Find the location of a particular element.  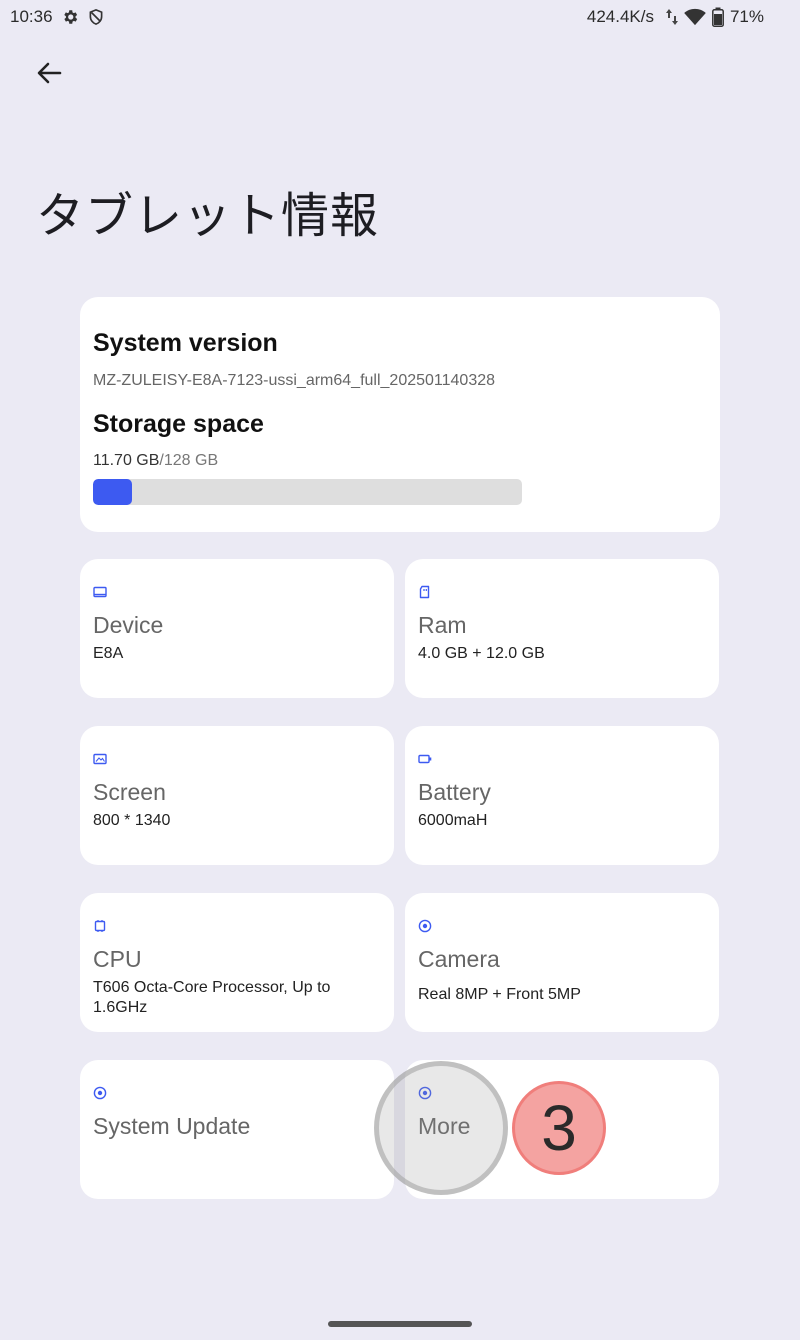

tile-device: Device E8A is located at coordinates (237, 628).